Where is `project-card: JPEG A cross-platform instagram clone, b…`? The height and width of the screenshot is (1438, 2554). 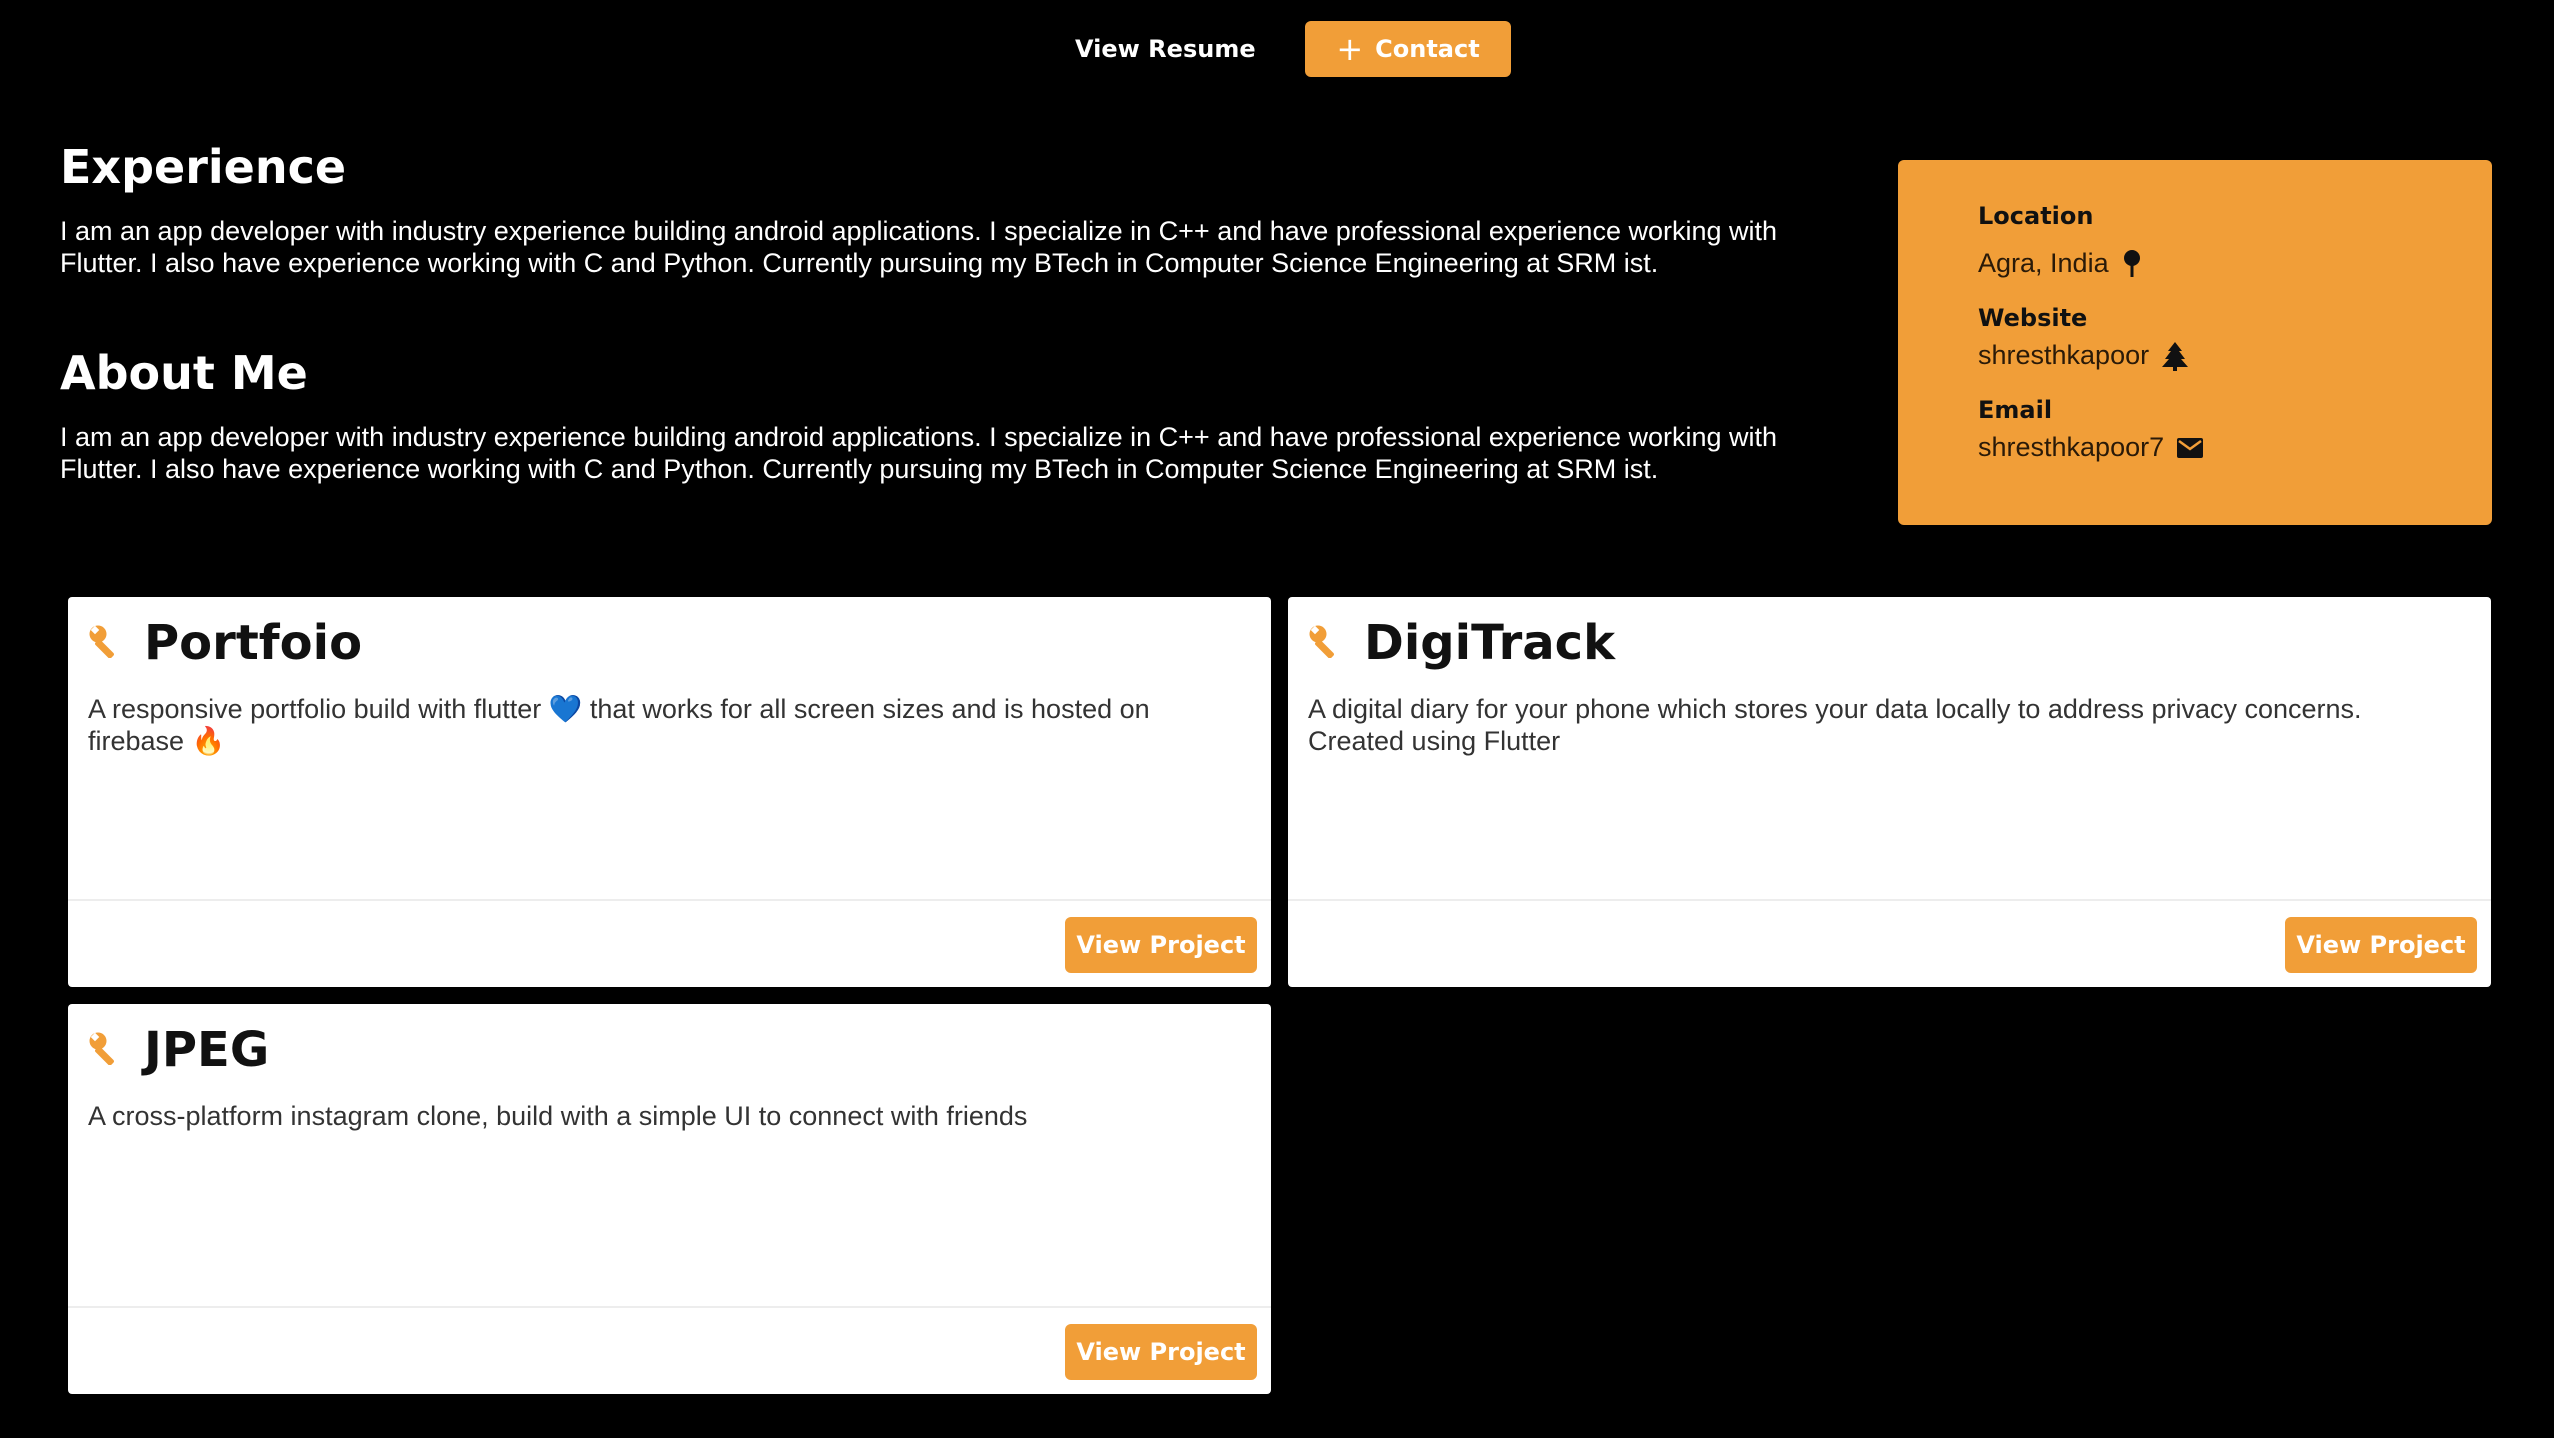 project-card: JPEG A cross-platform instagram clone, b… is located at coordinates (669, 1199).